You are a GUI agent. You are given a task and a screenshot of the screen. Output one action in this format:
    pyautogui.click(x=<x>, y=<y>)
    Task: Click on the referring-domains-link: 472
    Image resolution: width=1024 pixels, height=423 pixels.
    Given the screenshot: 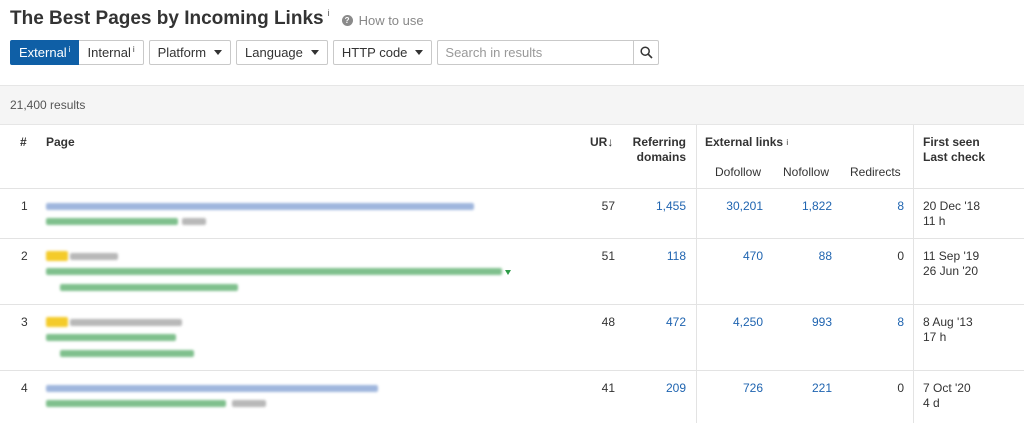 What is the action you would take?
    pyautogui.click(x=653, y=322)
    